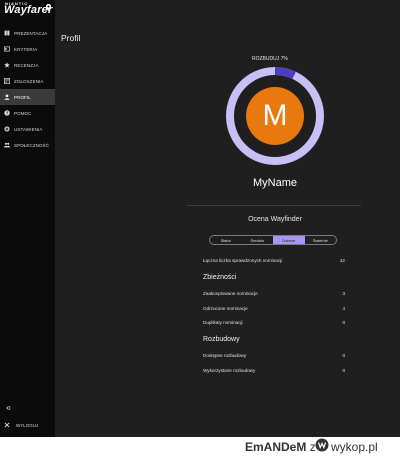 This screenshot has width=400, height=456. What do you see at coordinates (354, 447) in the screenshot?
I see `watermark-site: wykop.pl` at bounding box center [354, 447].